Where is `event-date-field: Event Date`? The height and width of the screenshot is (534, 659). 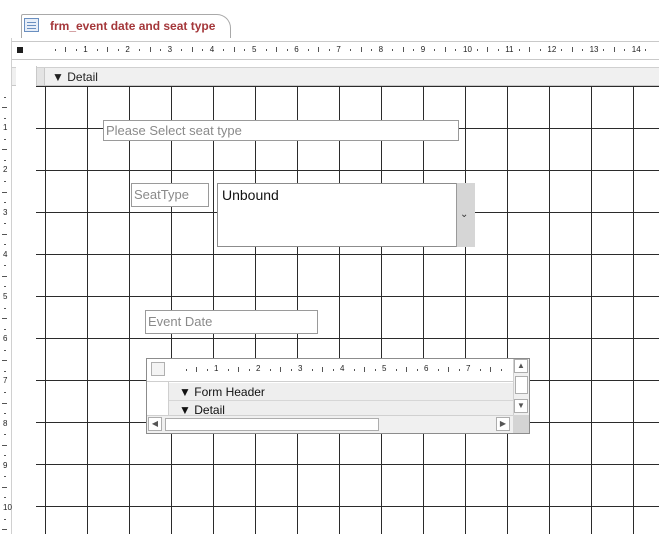 event-date-field: Event Date is located at coordinates (231, 322).